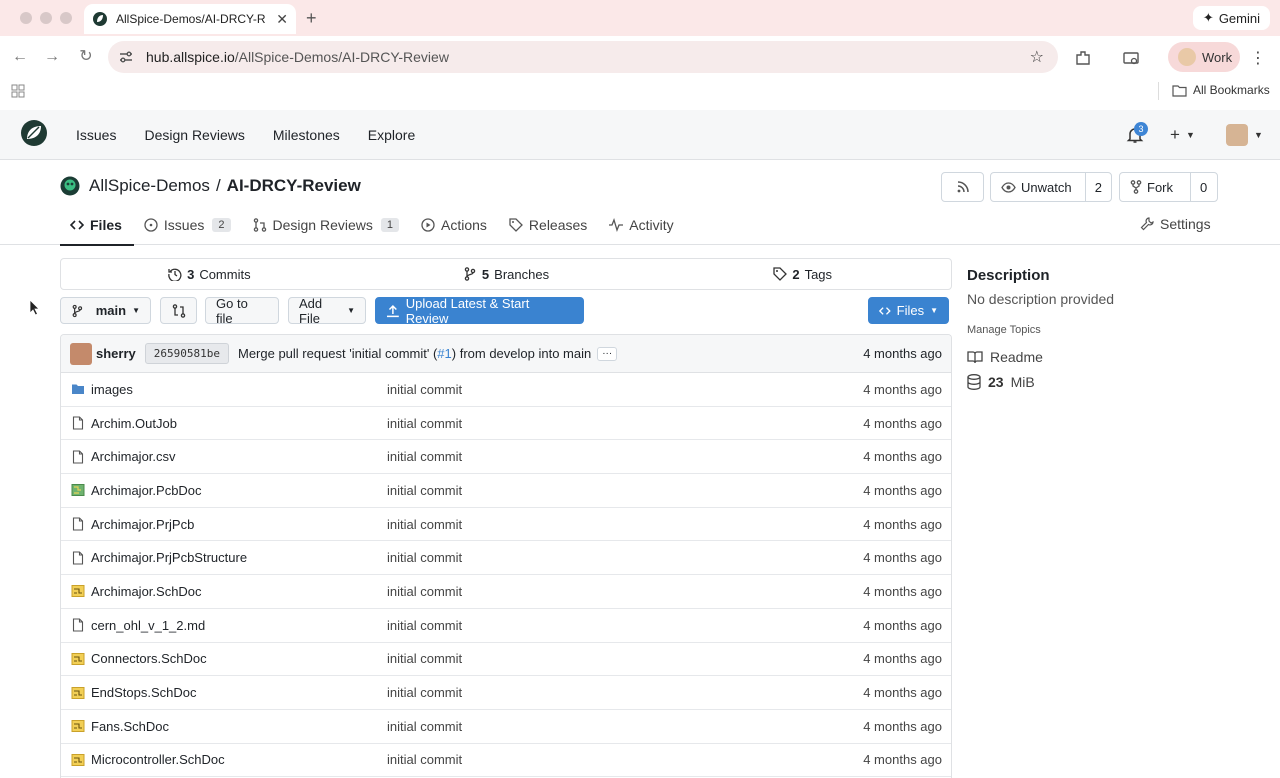 This screenshot has height=778, width=1280. What do you see at coordinates (282, 19) in the screenshot?
I see `tab-close-icon: ✕` at bounding box center [282, 19].